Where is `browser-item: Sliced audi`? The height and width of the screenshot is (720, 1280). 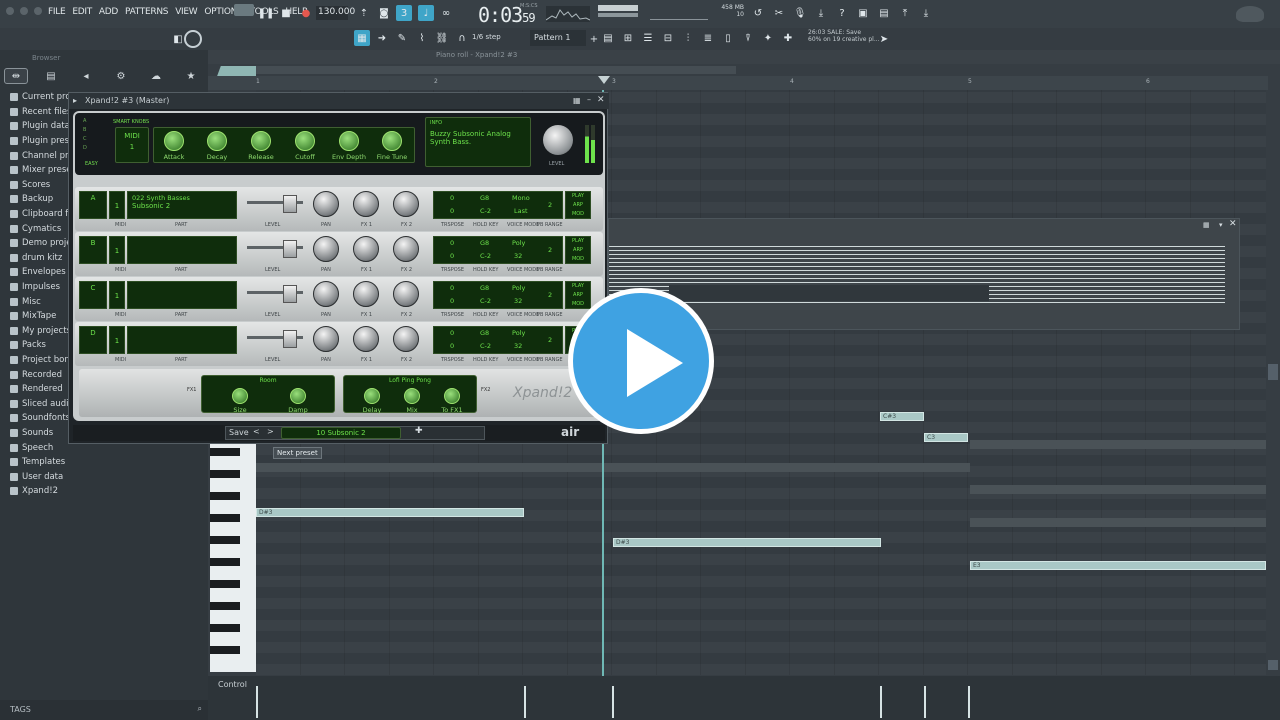
browser-item: Sliced audi is located at coordinates (40, 403).